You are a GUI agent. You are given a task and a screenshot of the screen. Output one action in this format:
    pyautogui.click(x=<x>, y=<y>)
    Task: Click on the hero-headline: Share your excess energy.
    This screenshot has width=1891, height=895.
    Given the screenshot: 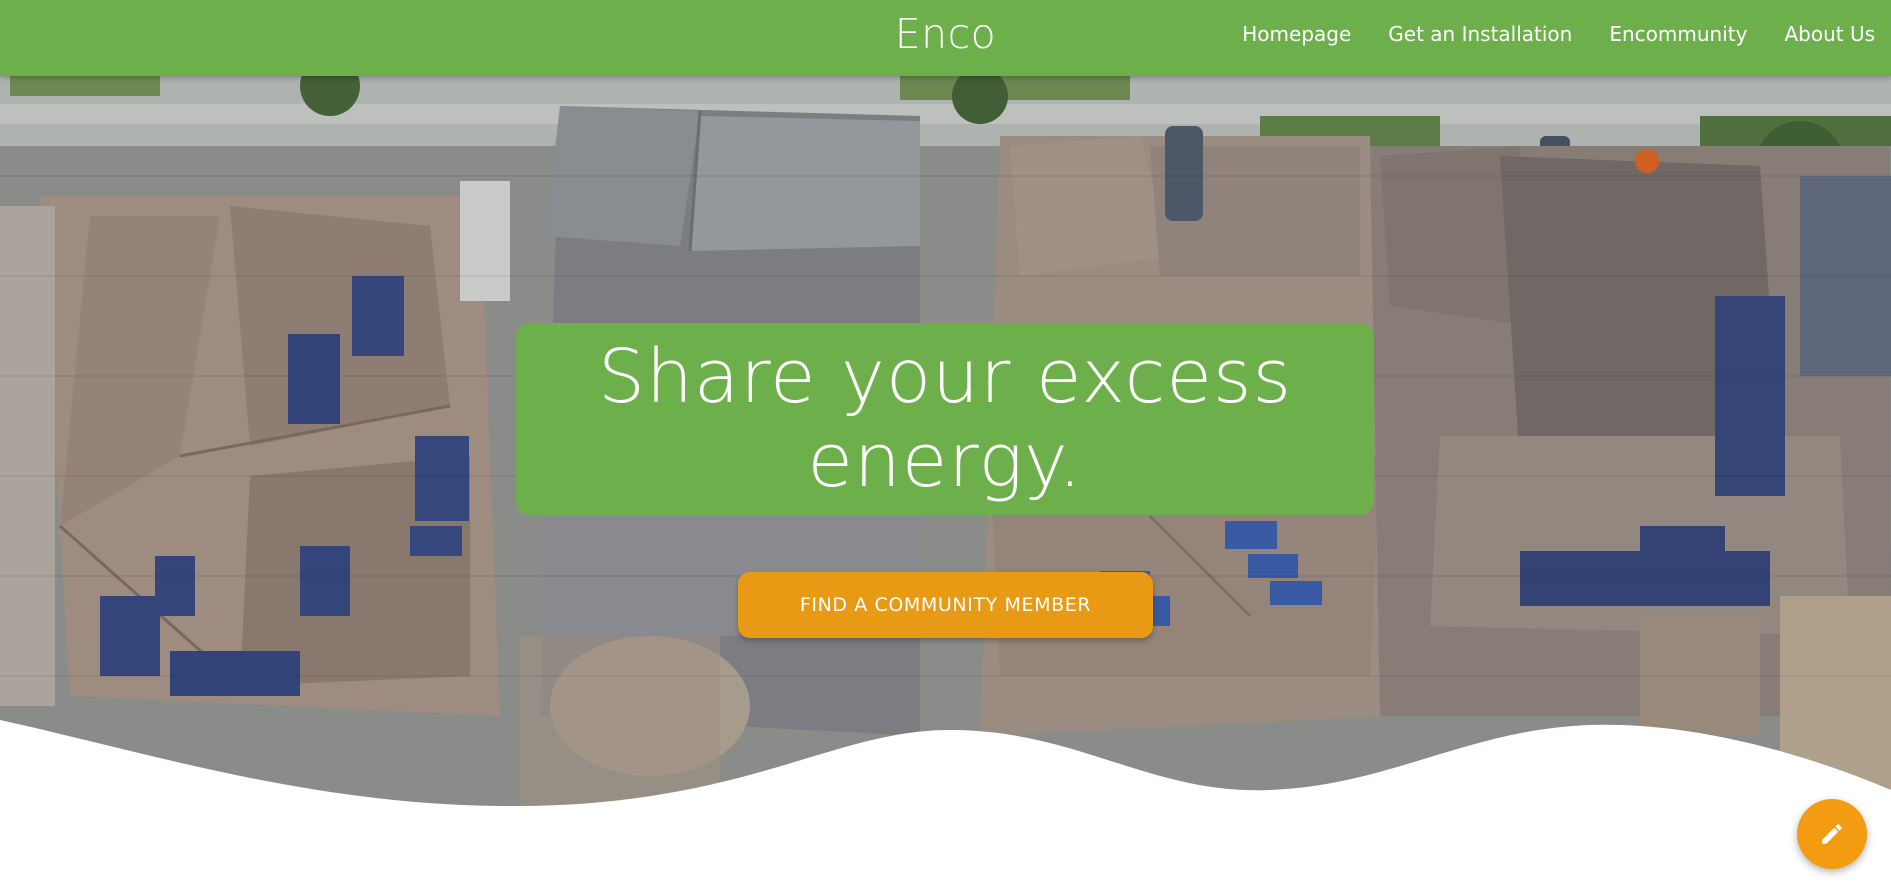 What is the action you would take?
    pyautogui.click(x=945, y=419)
    